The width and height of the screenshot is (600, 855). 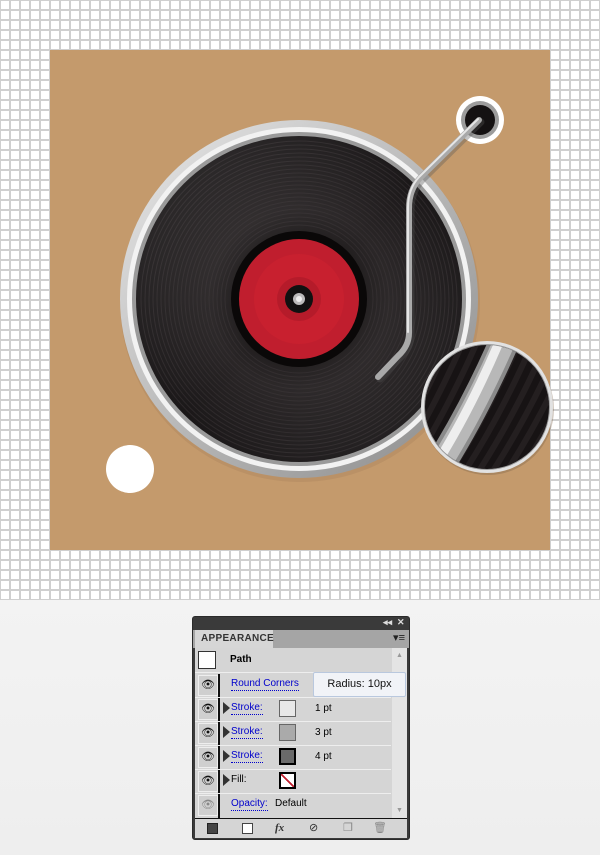 I want to click on round-corners-link: Round Corners, so click(x=265, y=684).